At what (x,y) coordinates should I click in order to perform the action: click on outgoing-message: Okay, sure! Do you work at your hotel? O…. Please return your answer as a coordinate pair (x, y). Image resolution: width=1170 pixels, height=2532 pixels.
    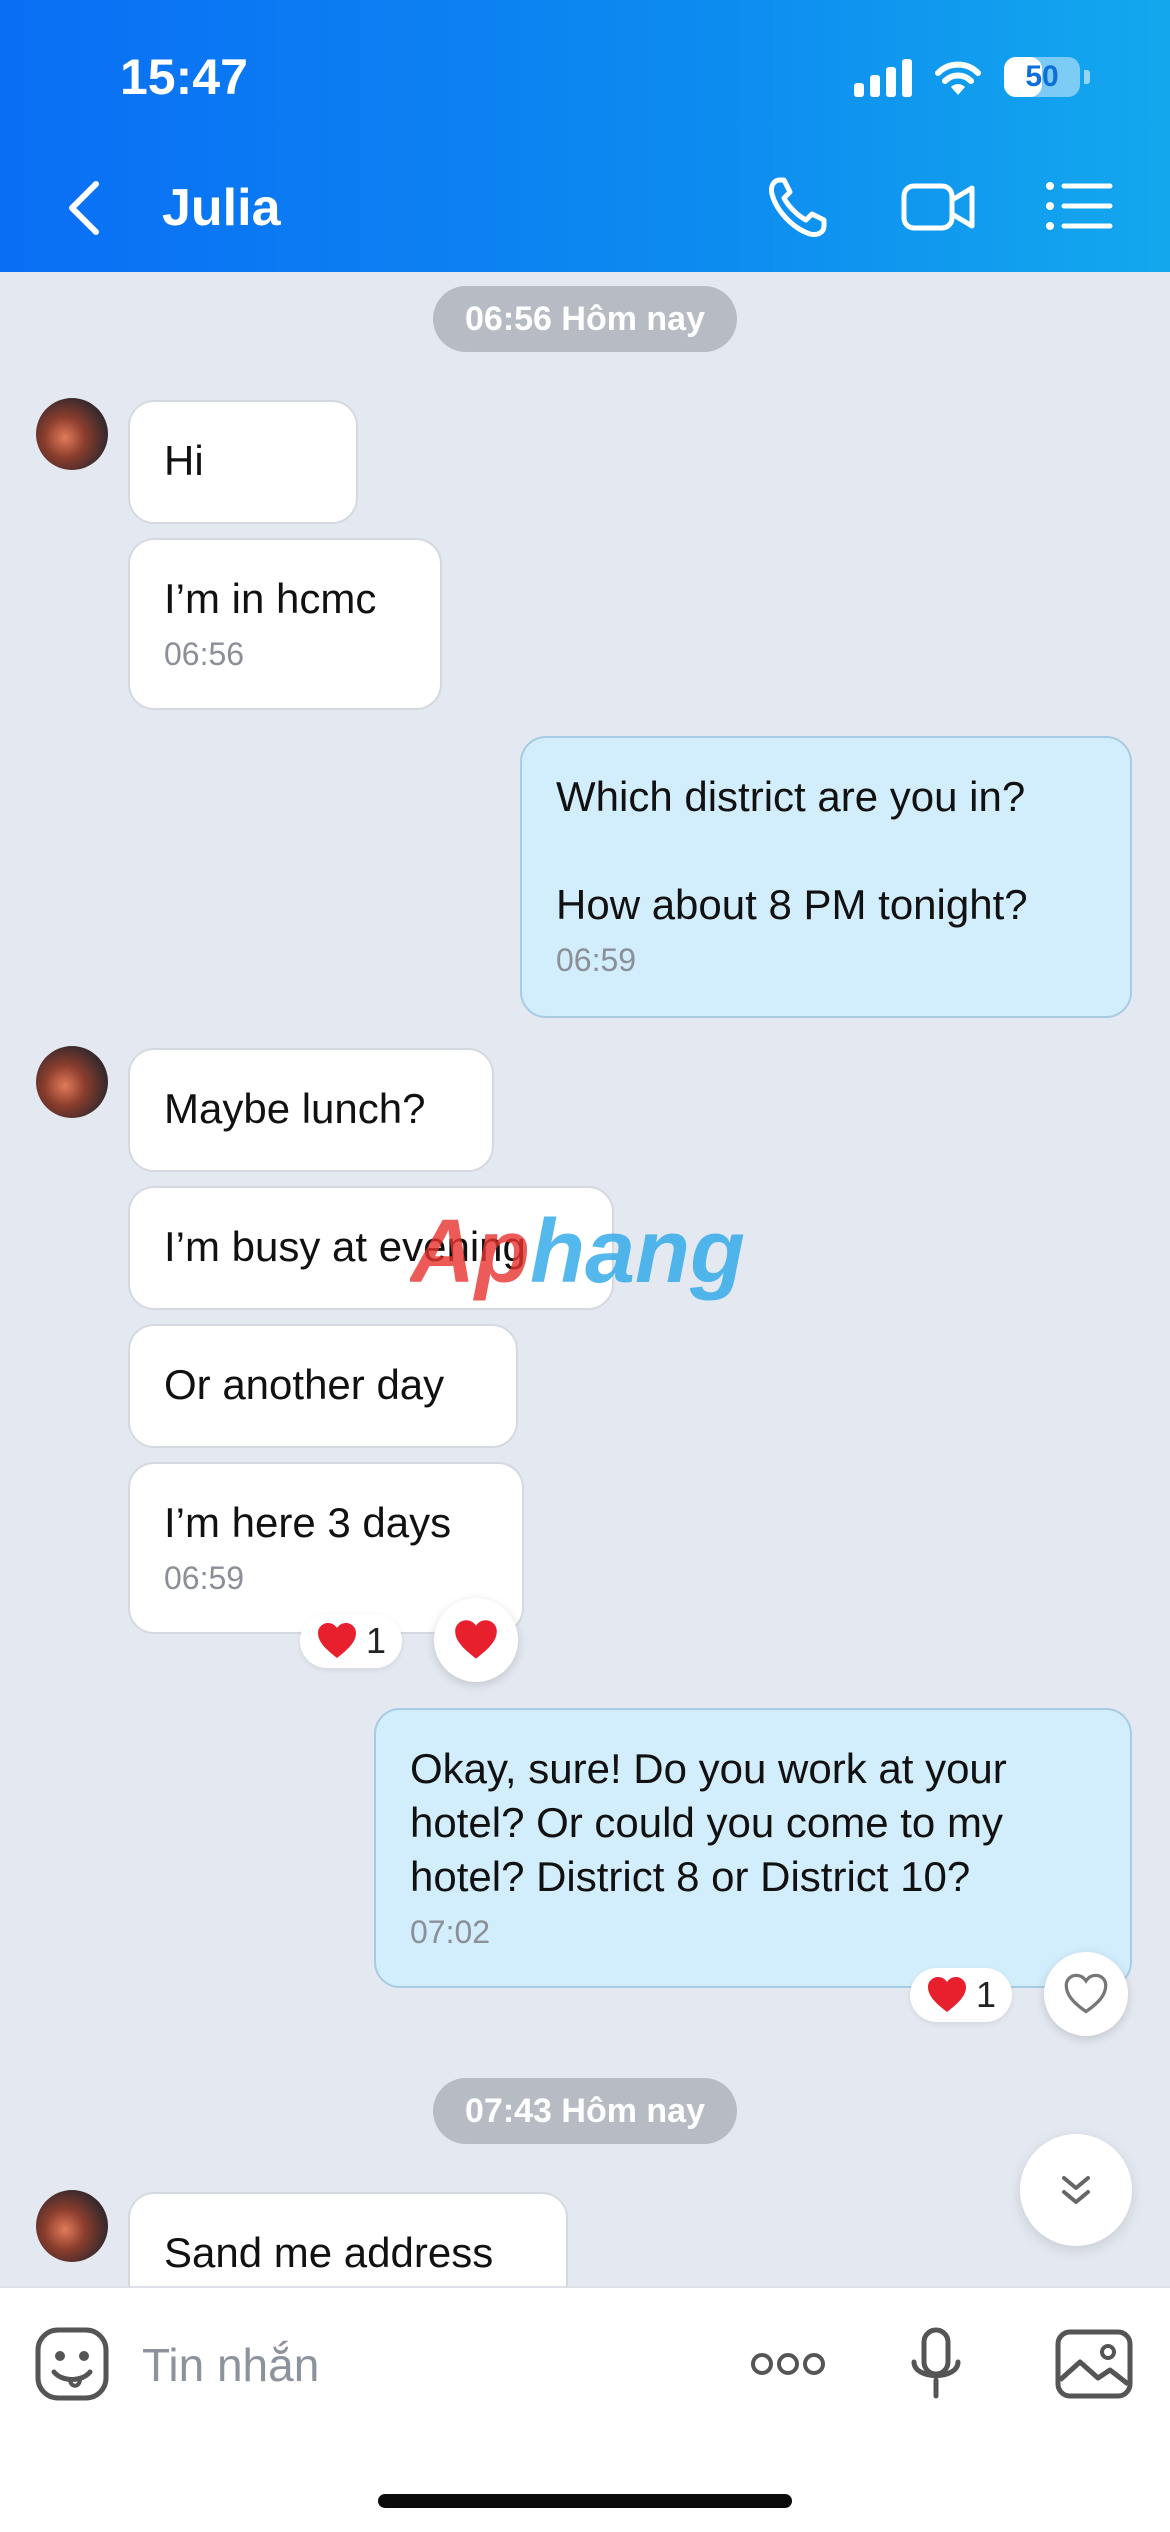
    Looking at the image, I should click on (753, 1848).